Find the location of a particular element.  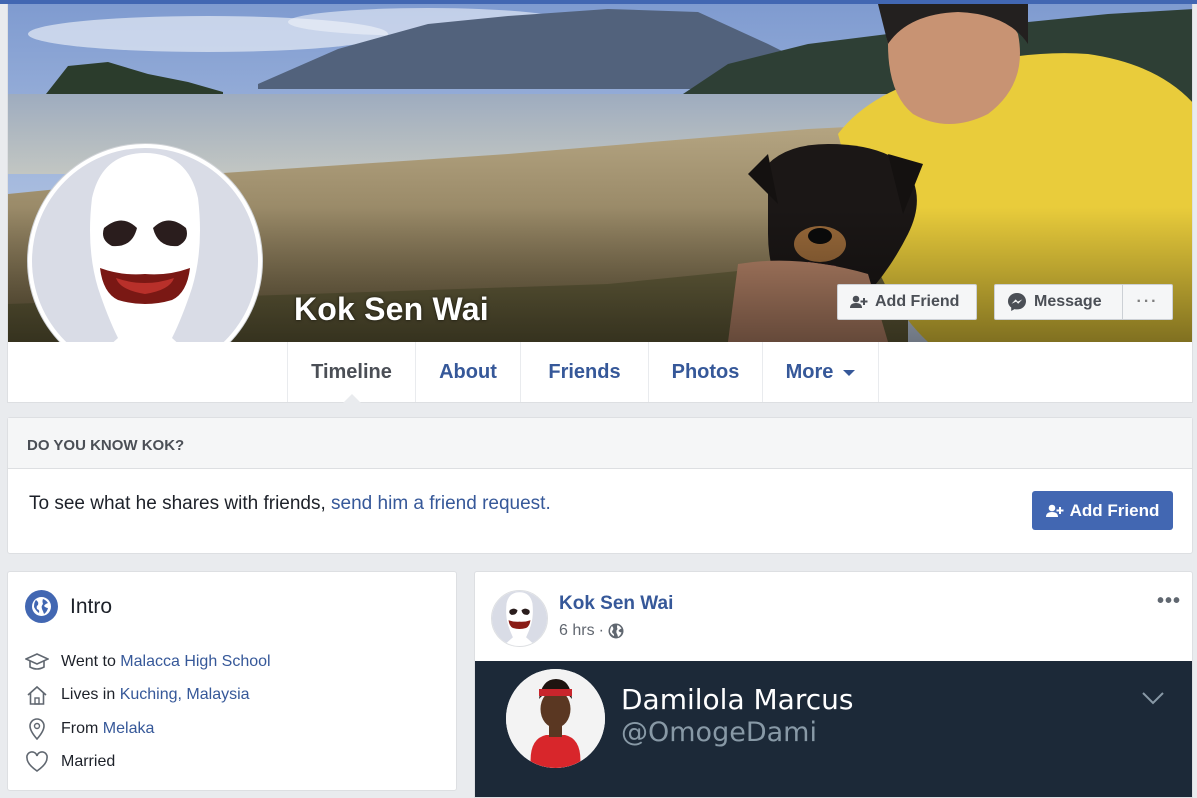

globe-icon is located at coordinates (41, 606).